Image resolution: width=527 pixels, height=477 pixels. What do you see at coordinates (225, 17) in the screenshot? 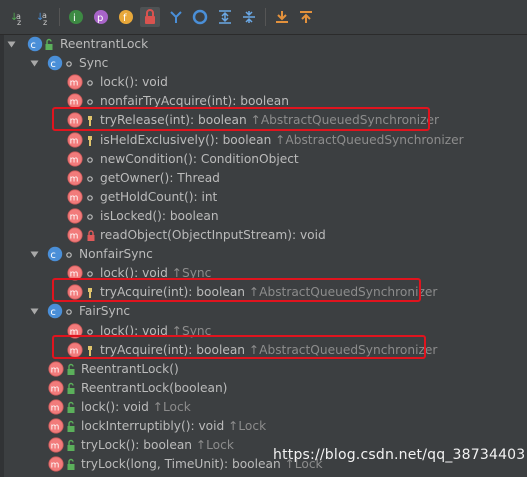
I see `expand-all-icon` at bounding box center [225, 17].